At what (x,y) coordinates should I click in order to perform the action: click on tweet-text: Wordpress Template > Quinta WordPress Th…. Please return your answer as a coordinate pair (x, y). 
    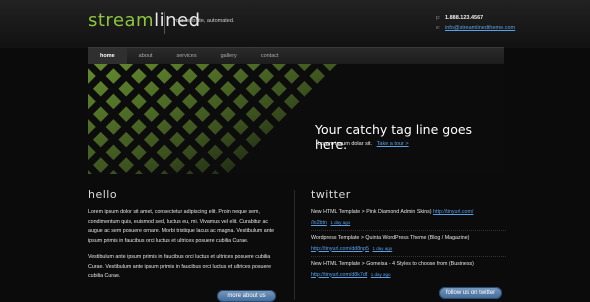
    Looking at the image, I should click on (390, 238).